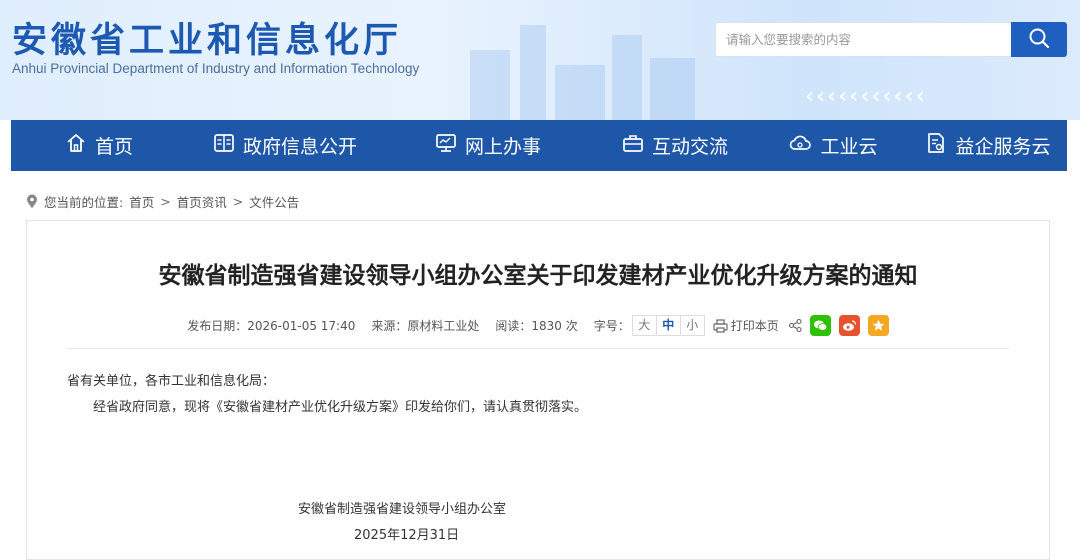 Image resolution: width=1080 pixels, height=560 pixels. I want to click on meta-divider, so click(538, 348).